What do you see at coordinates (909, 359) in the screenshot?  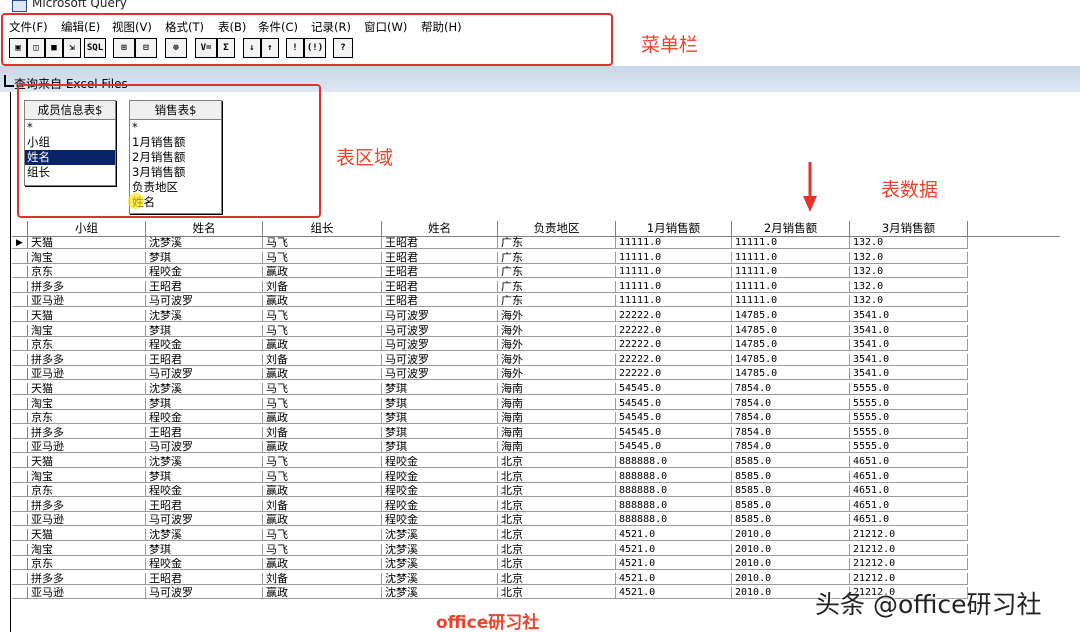 I see `table-cell: 3541.0` at bounding box center [909, 359].